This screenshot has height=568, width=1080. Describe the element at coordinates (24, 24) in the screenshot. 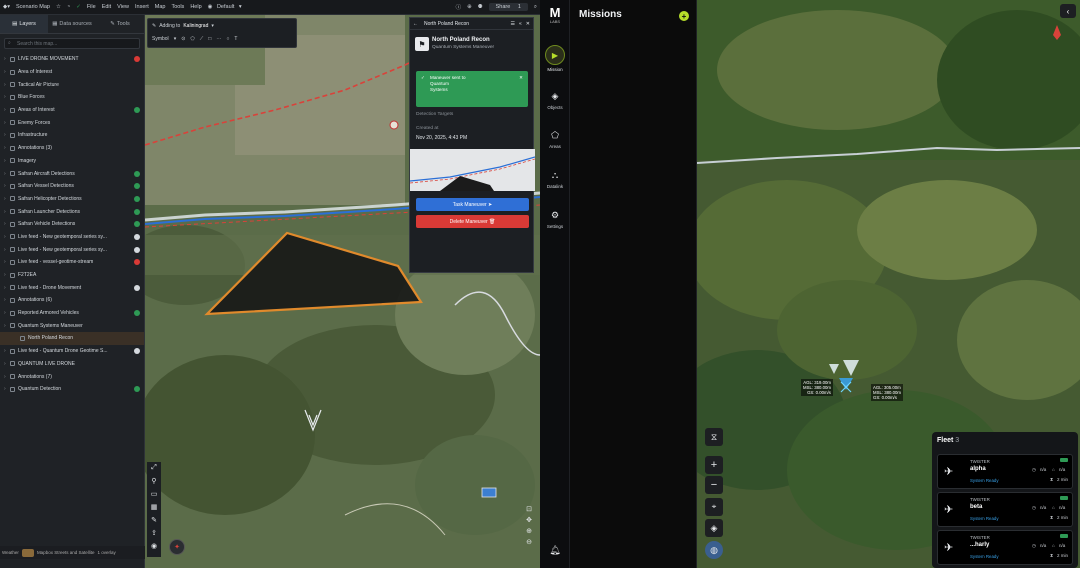

I see `tab-layers: ▤ Layers` at that location.